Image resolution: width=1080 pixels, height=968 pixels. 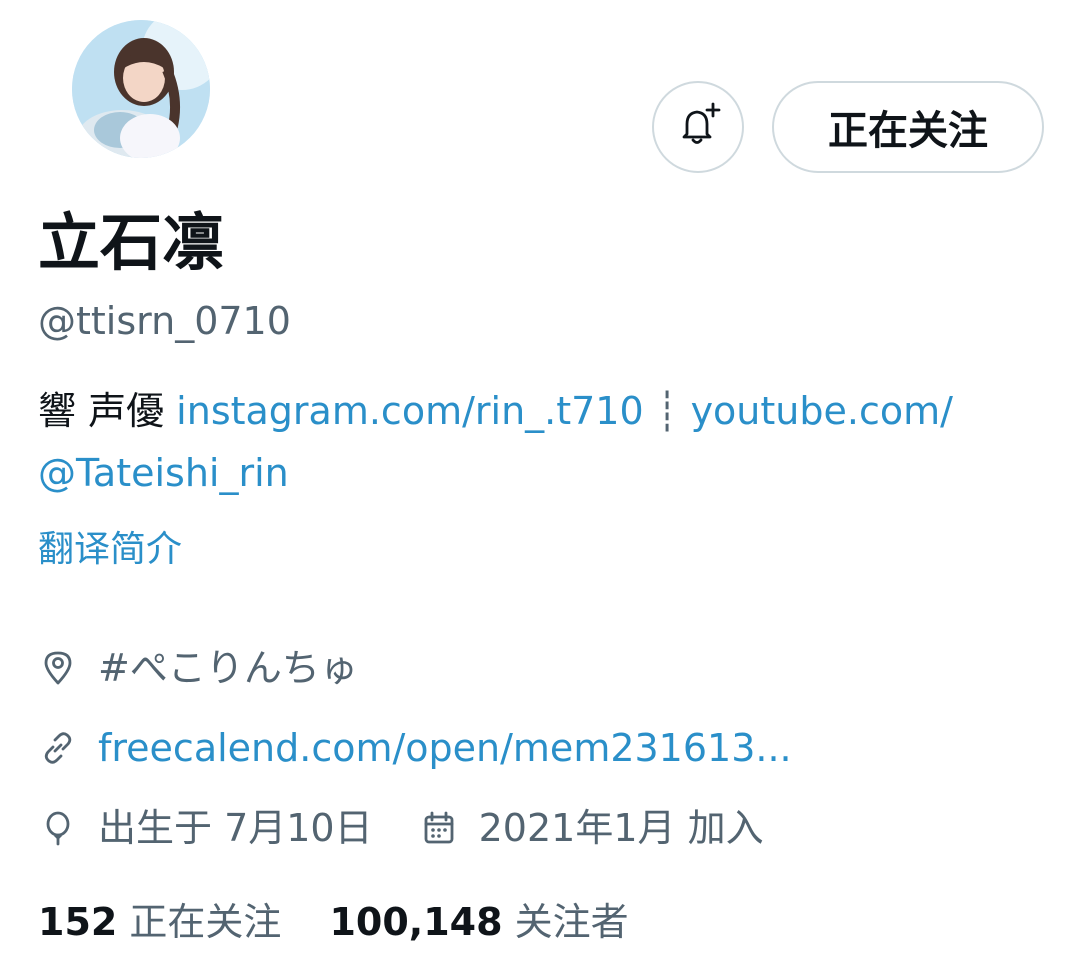 What do you see at coordinates (107, 411) in the screenshot?
I see `bio-text: 響 声優` at bounding box center [107, 411].